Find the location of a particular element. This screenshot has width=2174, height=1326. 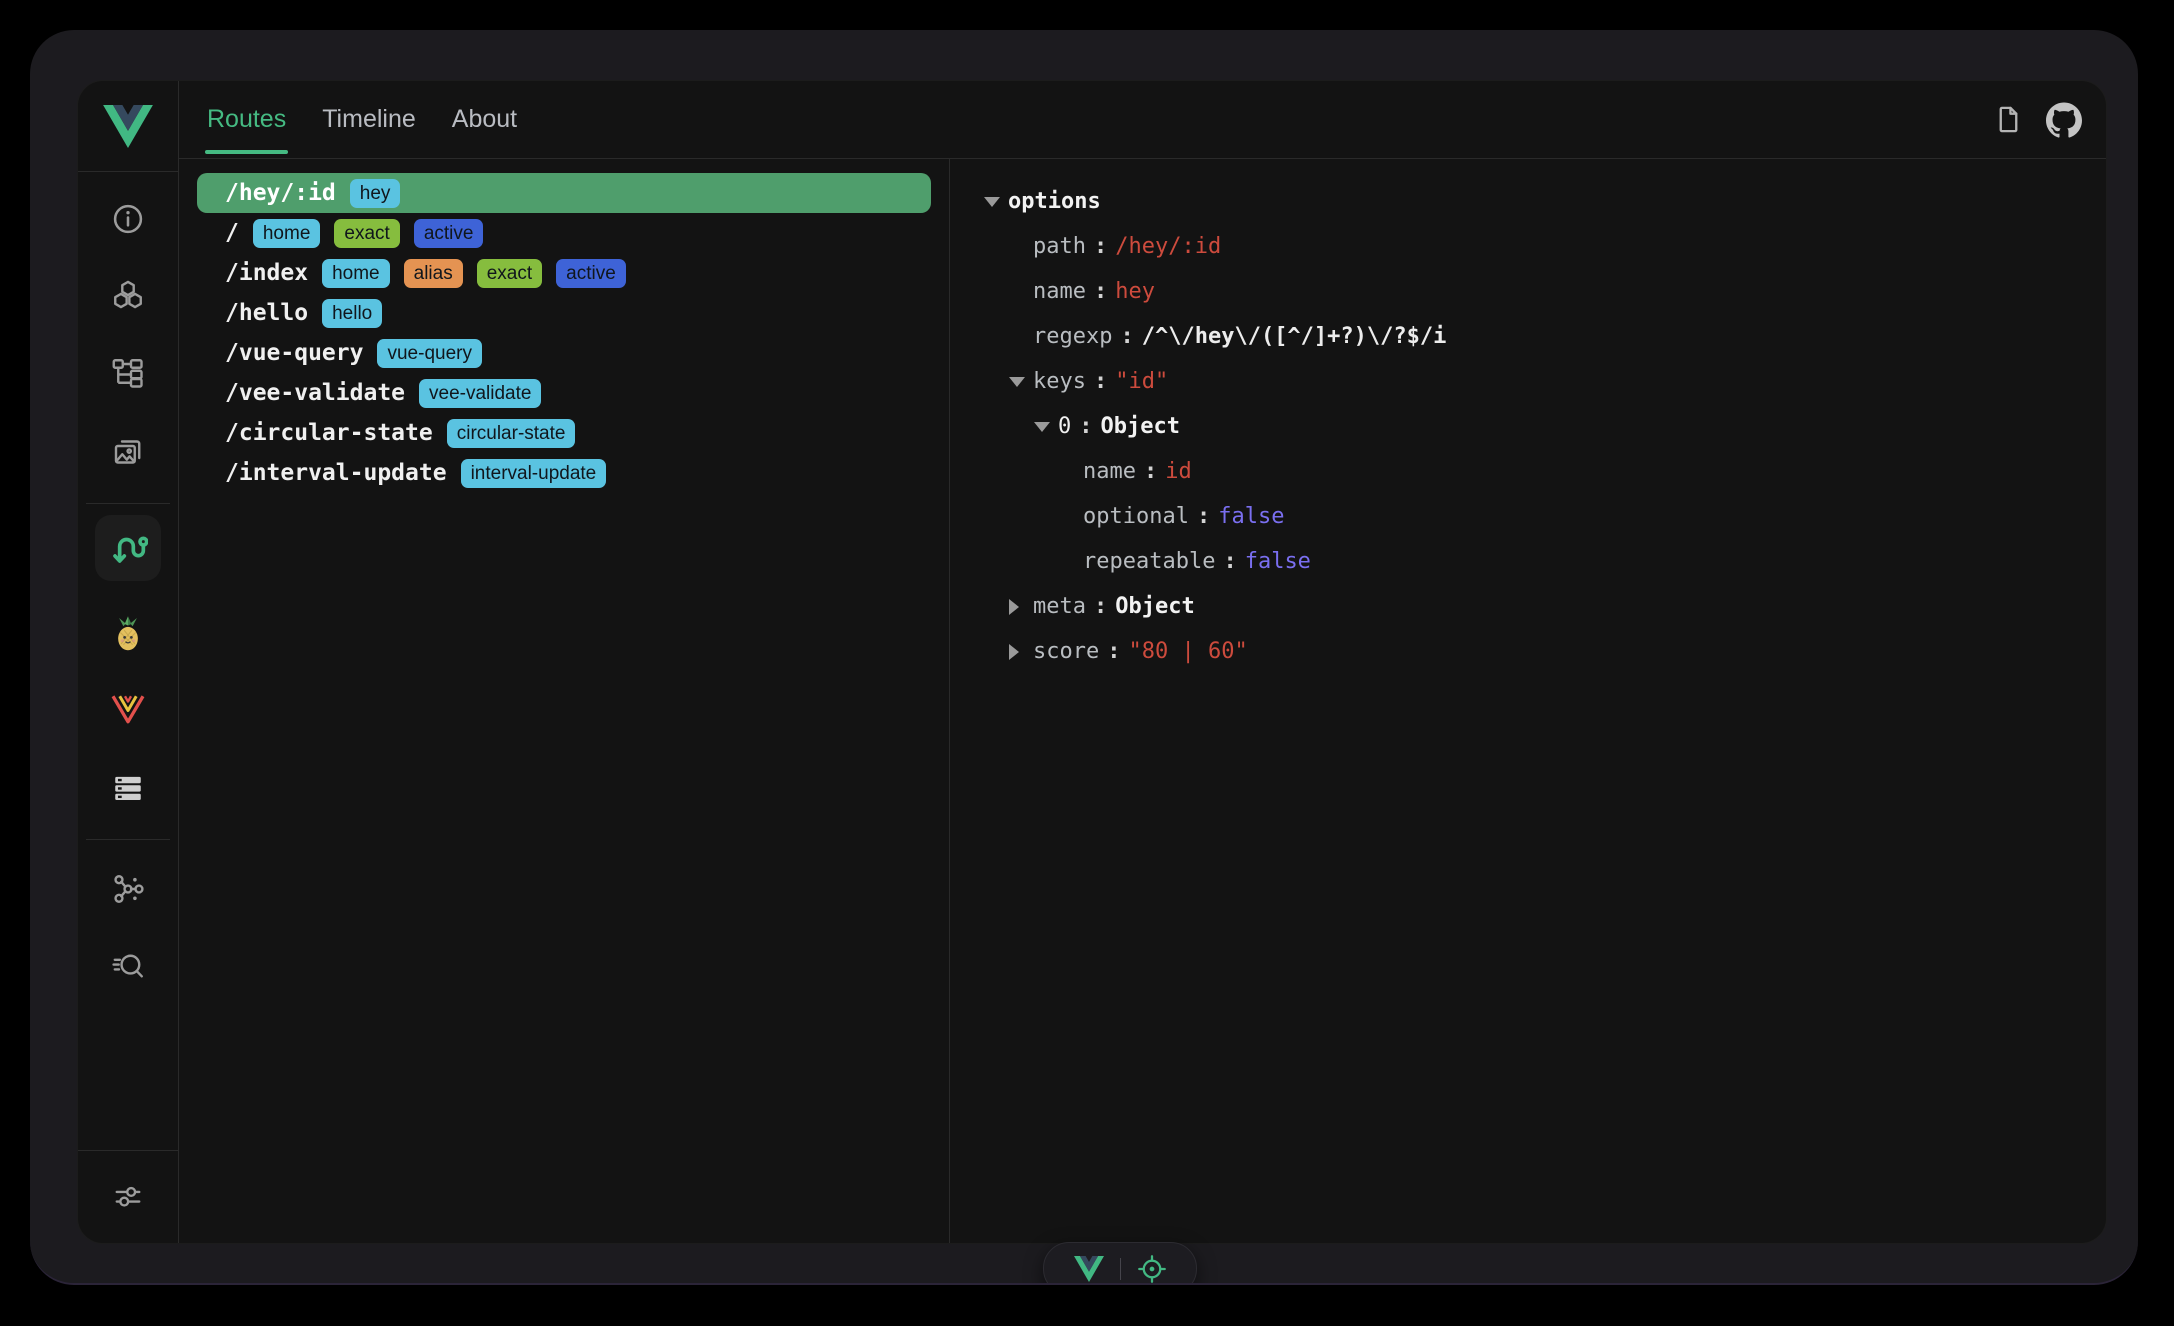

route-row: /hello hello is located at coordinates (564, 313).